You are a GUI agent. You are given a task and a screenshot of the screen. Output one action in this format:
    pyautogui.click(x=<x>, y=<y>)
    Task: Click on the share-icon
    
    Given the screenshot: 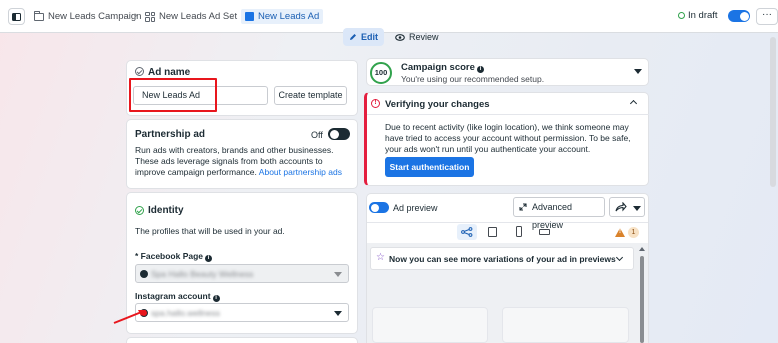 What is the action you would take?
    pyautogui.click(x=621, y=207)
    